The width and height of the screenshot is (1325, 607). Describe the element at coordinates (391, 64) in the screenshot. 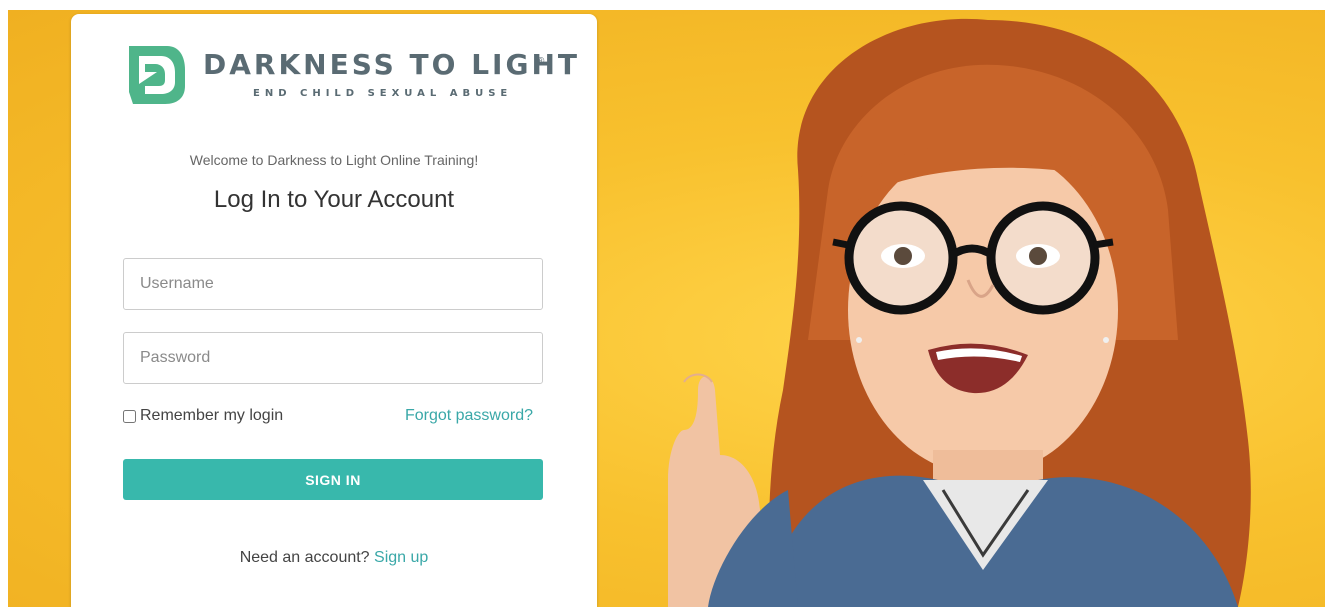

I see `logo-name: DARKNESS TO LIGHT` at that location.